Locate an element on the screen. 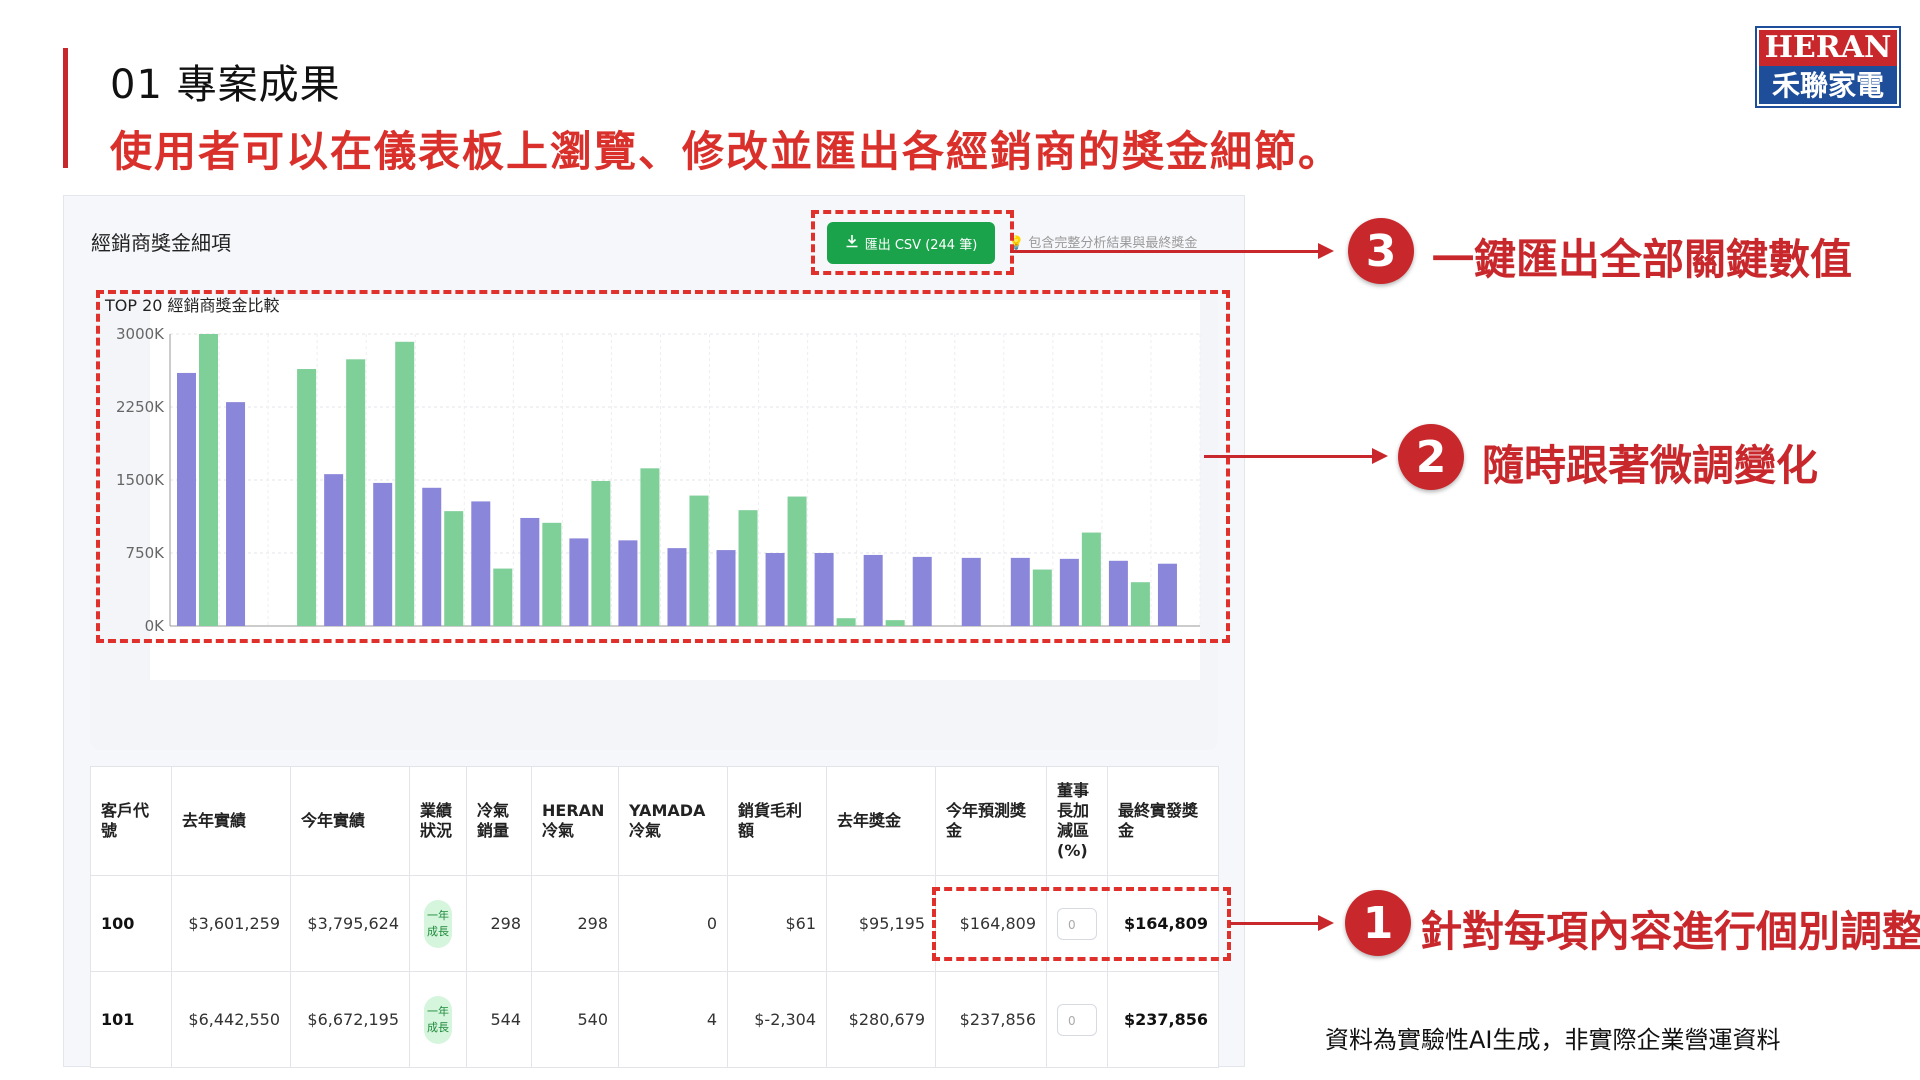  cell-adjust: 0 is located at coordinates (1077, 1019).